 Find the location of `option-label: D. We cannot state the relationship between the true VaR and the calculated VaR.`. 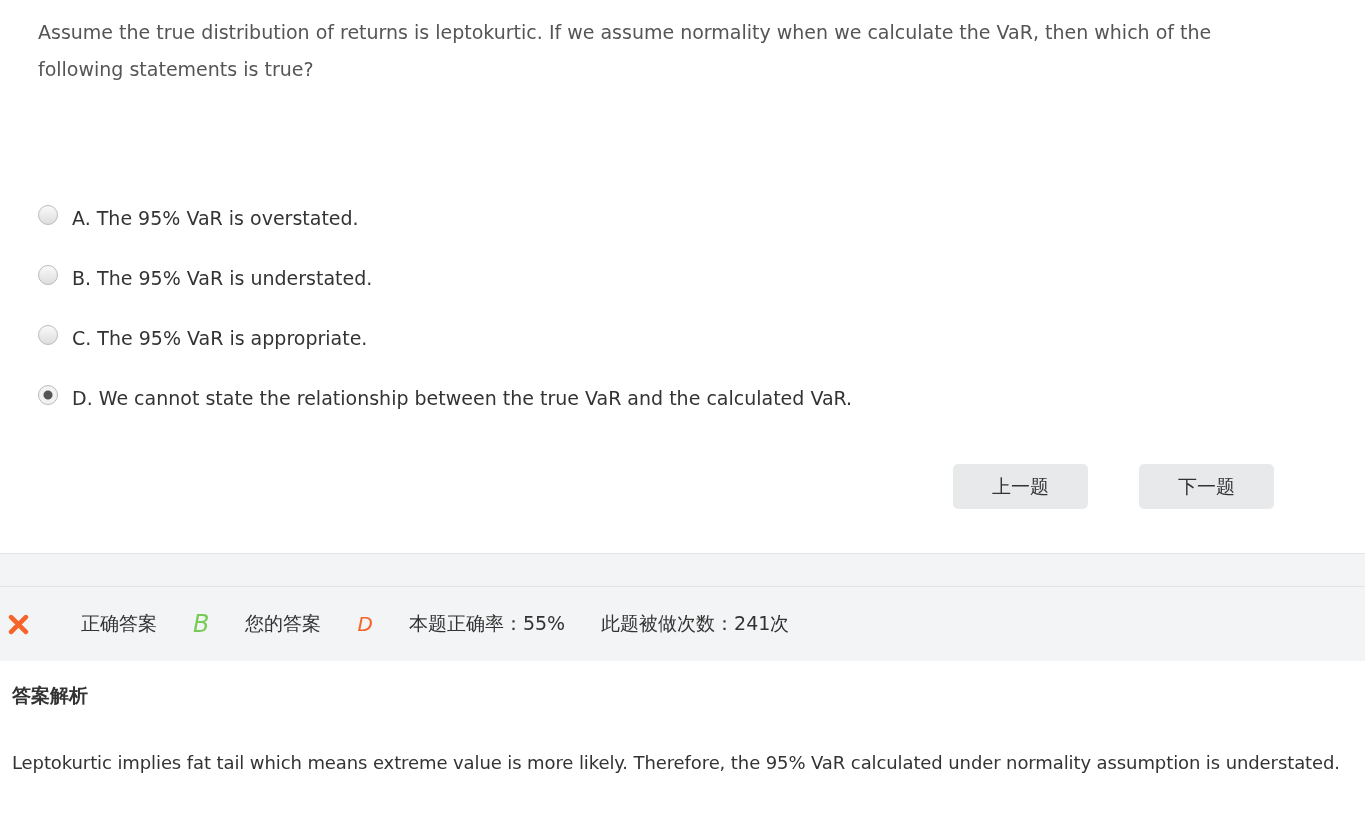

option-label: D. We cannot state the relationship between the true VaR and the calculated VaR. is located at coordinates (462, 398).